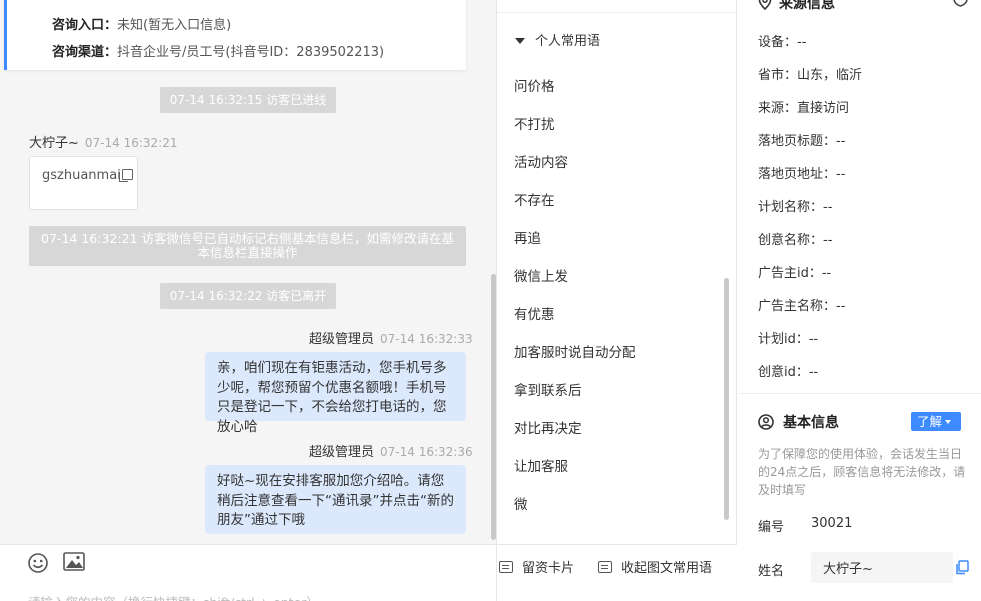 The image size is (981, 601). Describe the element at coordinates (605, 567) in the screenshot. I see `collapse-icon` at that location.